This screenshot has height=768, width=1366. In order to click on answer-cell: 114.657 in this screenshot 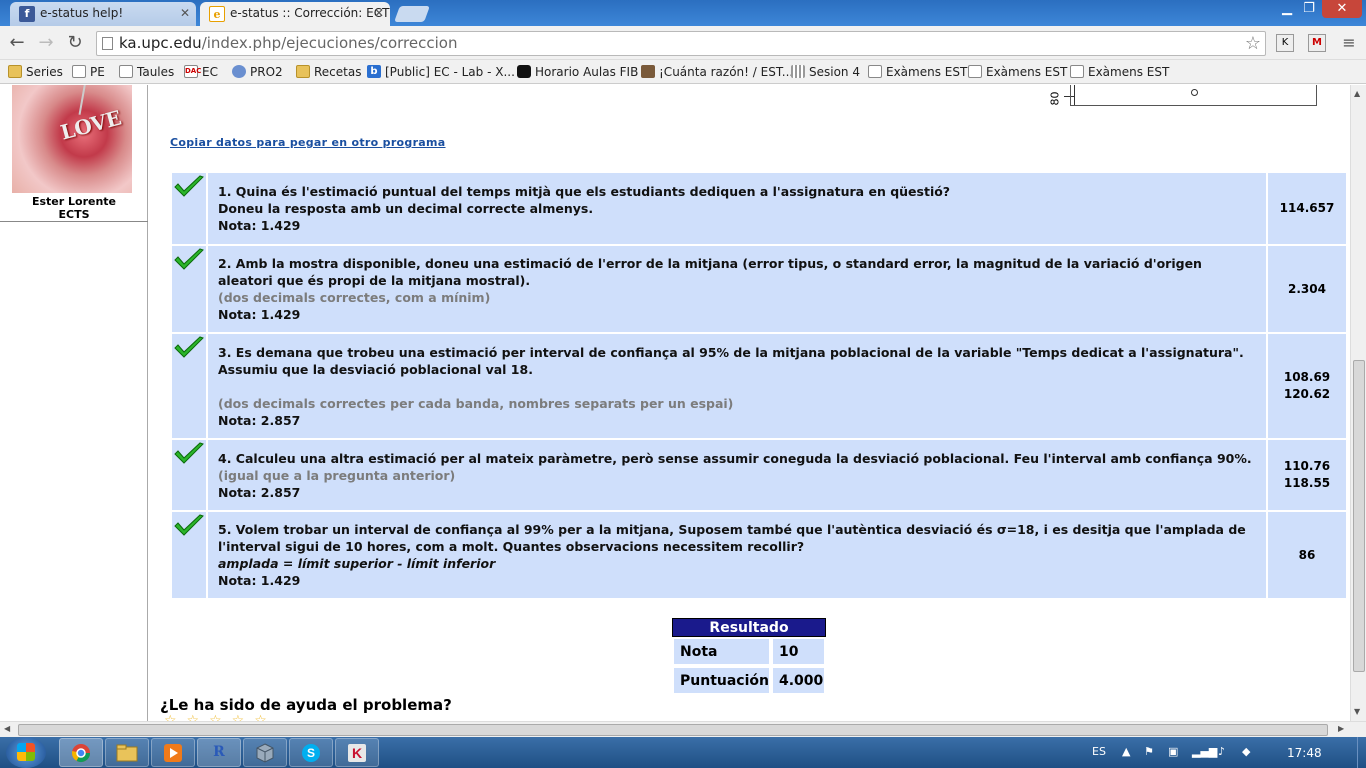, I will do `click(1307, 208)`.